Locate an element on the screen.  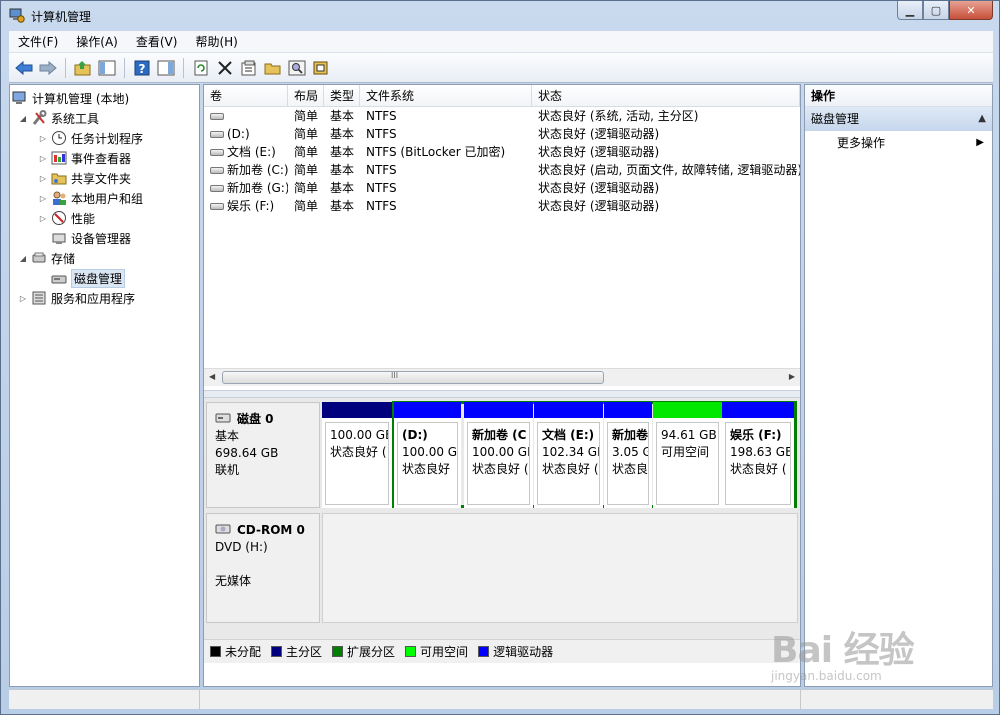
scroll-right-icon: ▶ is located at coordinates (792, 376).